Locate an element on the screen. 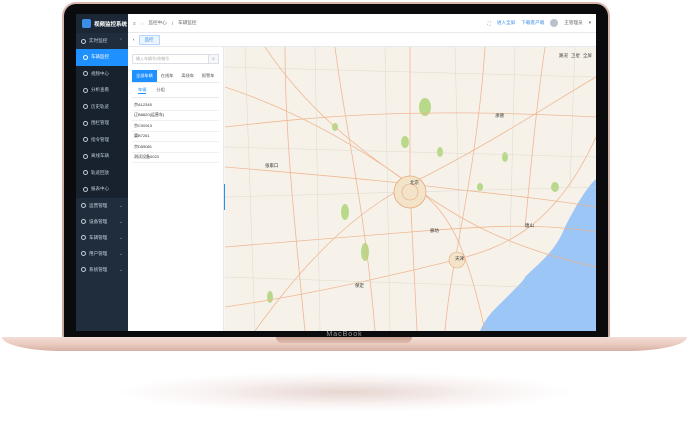 The height and width of the screenshot is (427, 689). tabs-bar: ‹ 监控 is located at coordinates (362, 40).